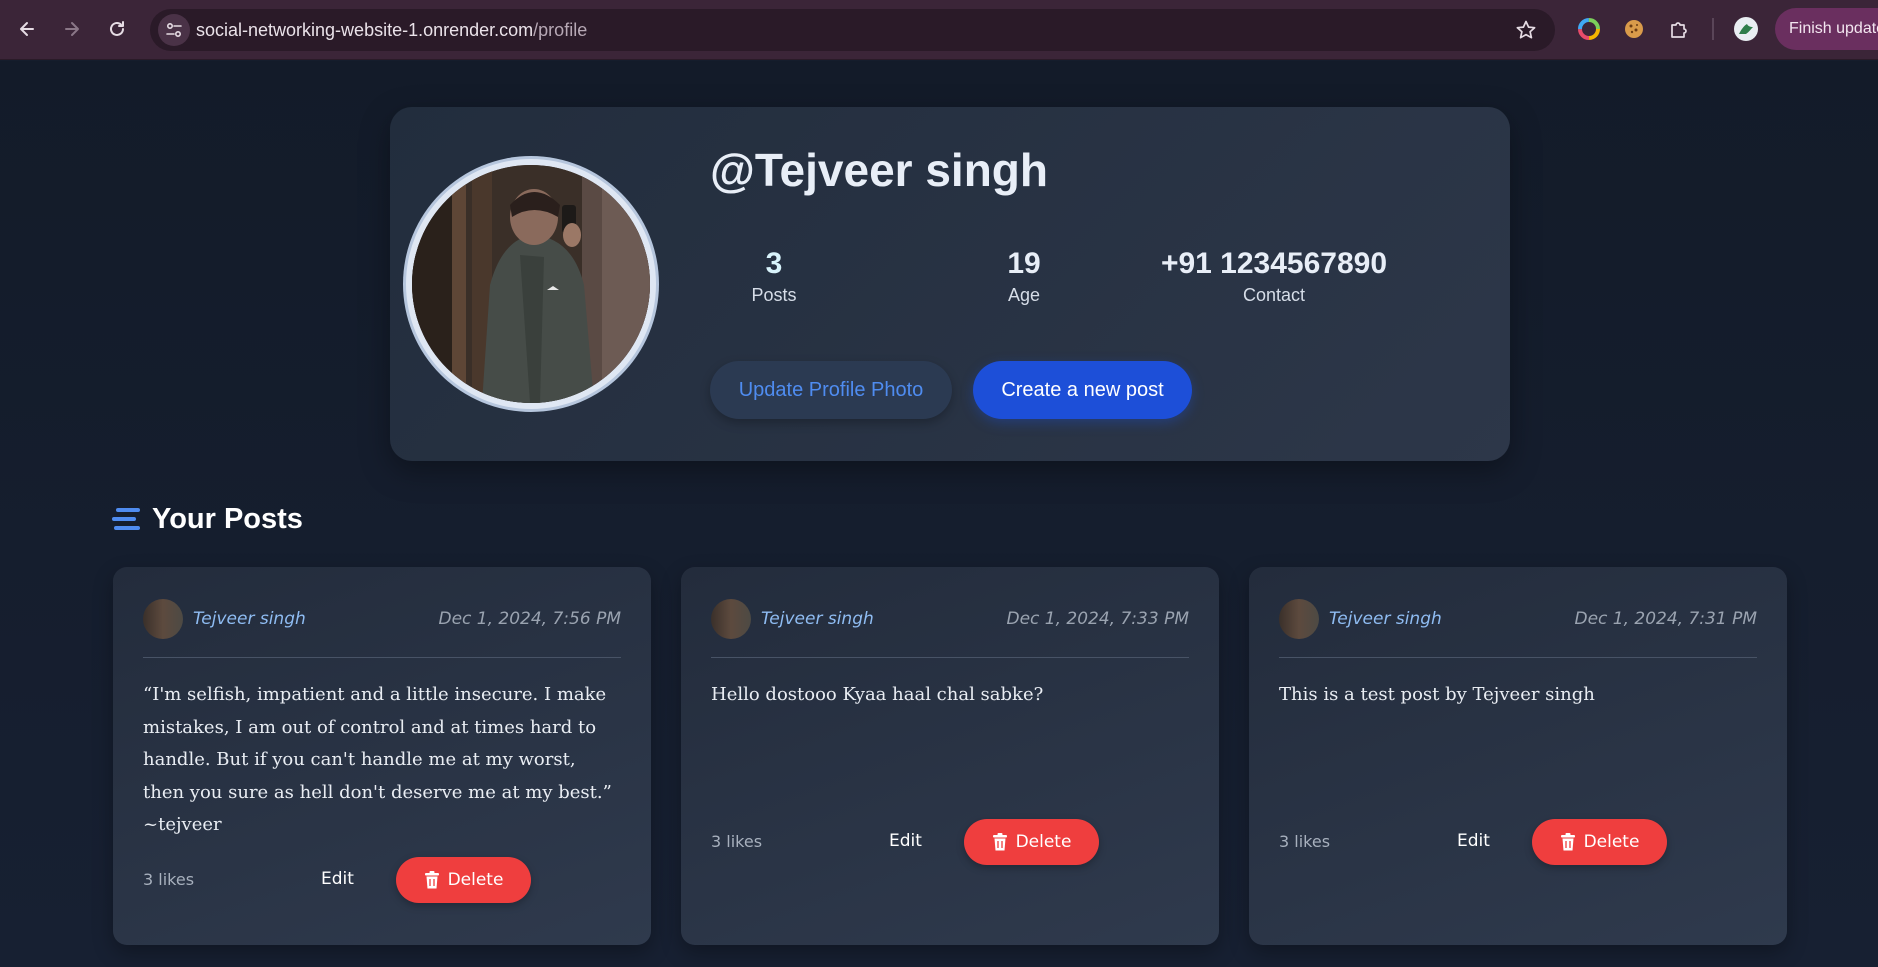 This screenshot has width=1878, height=967. I want to click on stat-contact-label: Contact, so click(1274, 295).